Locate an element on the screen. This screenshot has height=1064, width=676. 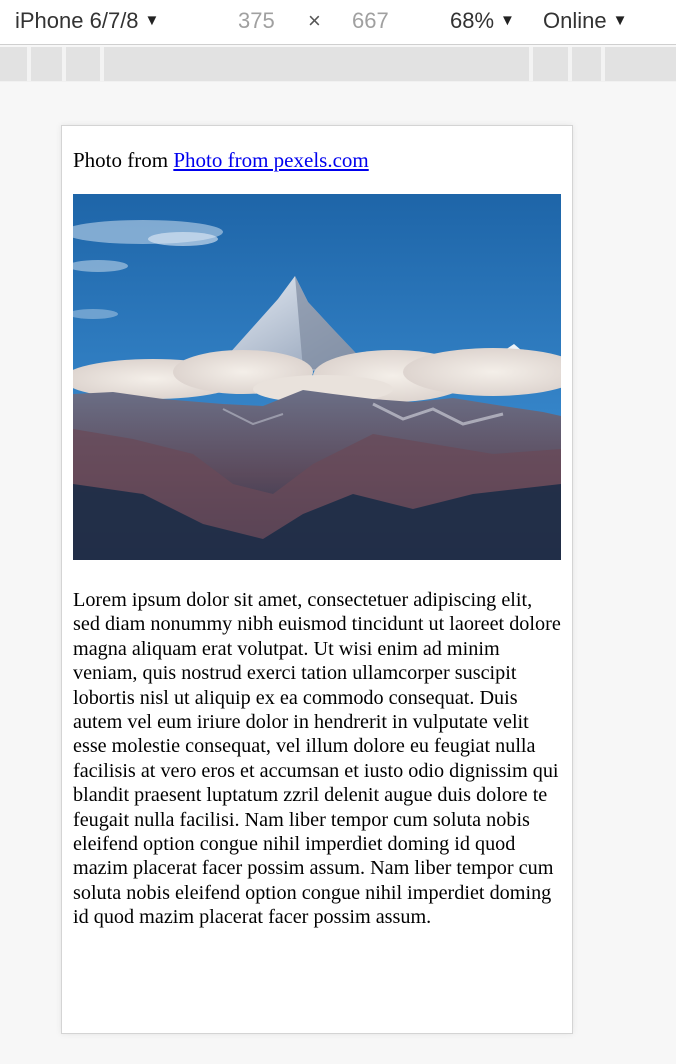
zoom-label: 68% is located at coordinates (472, 20).